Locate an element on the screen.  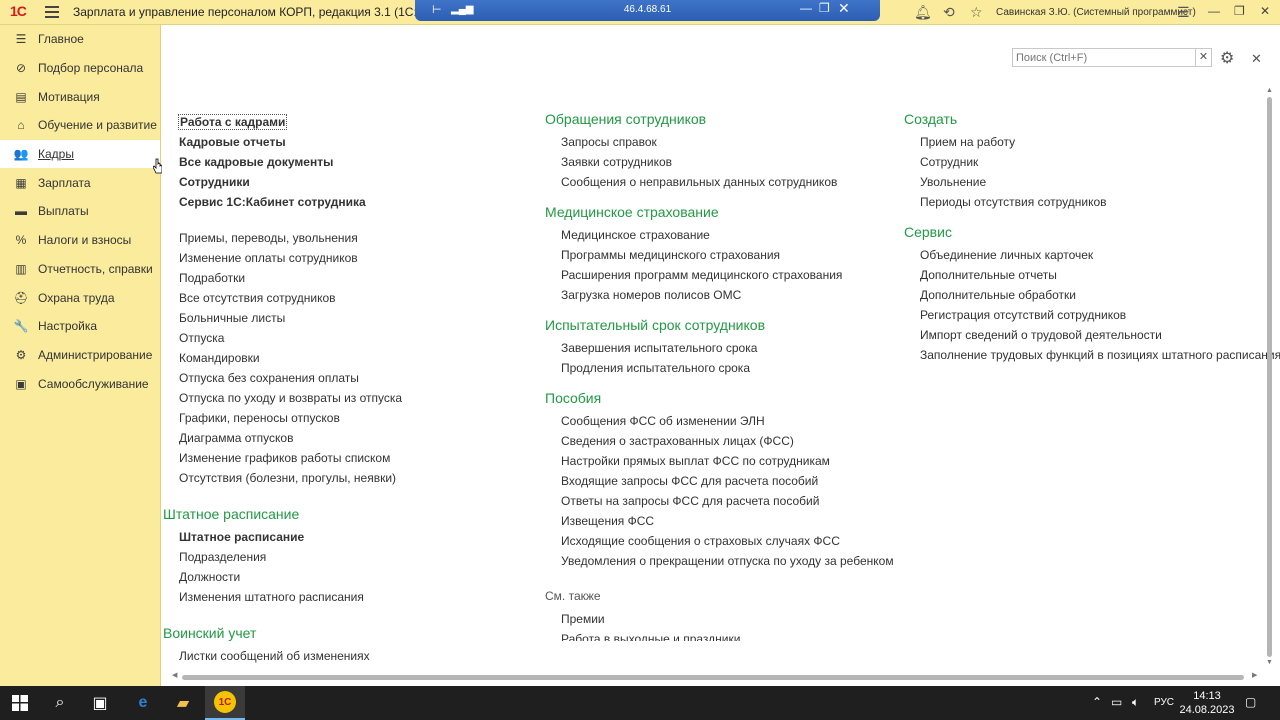
link-oms-import: Загрузка номеров полисов ОМС is located at coordinates (719, 295).